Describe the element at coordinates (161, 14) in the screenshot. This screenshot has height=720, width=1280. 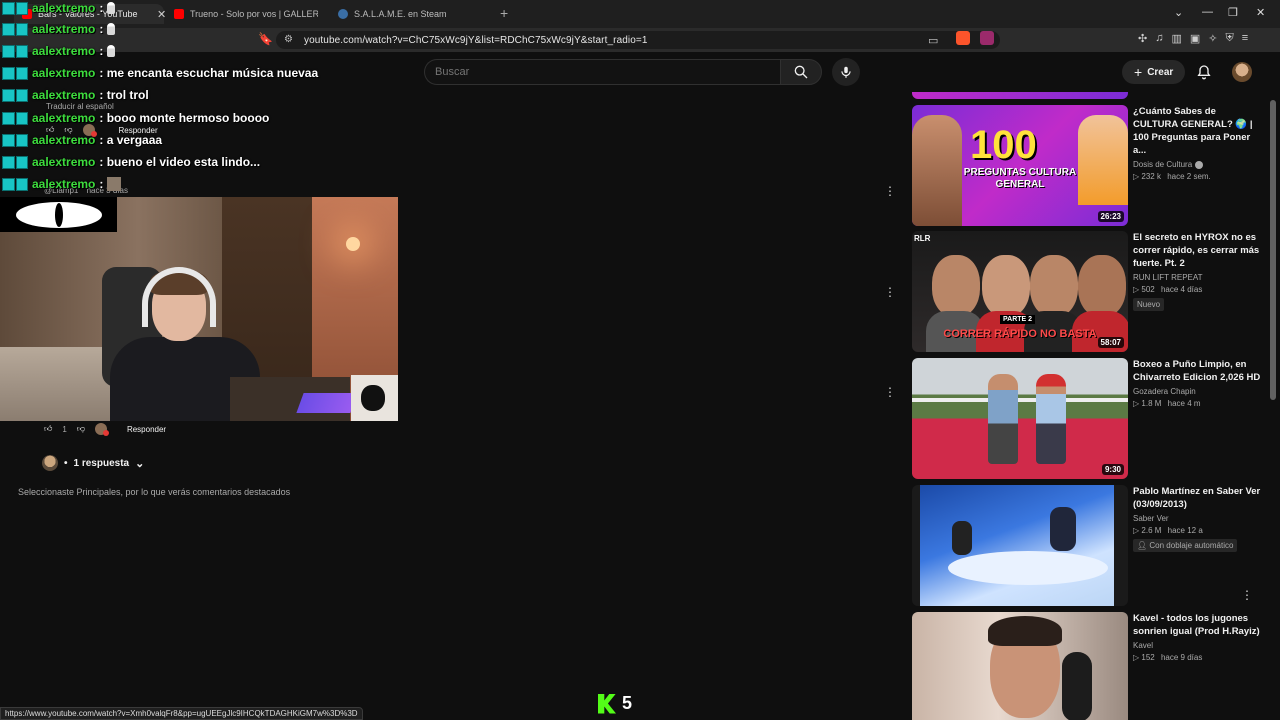
I see `close-tab-icon: ✕` at that location.